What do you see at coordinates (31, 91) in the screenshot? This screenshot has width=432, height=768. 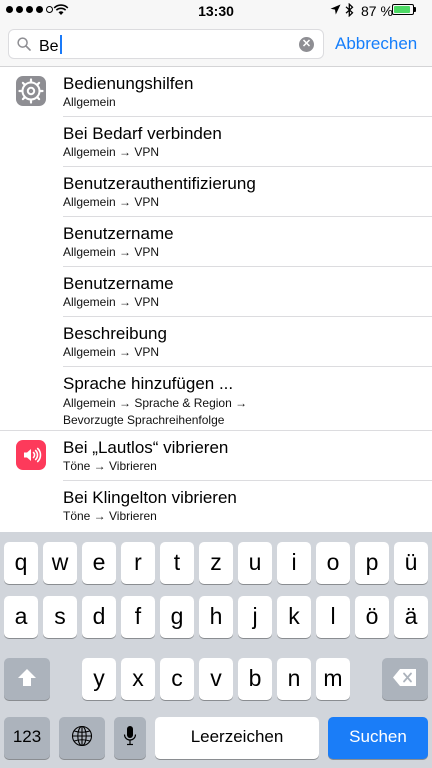 I see `gear-icon` at bounding box center [31, 91].